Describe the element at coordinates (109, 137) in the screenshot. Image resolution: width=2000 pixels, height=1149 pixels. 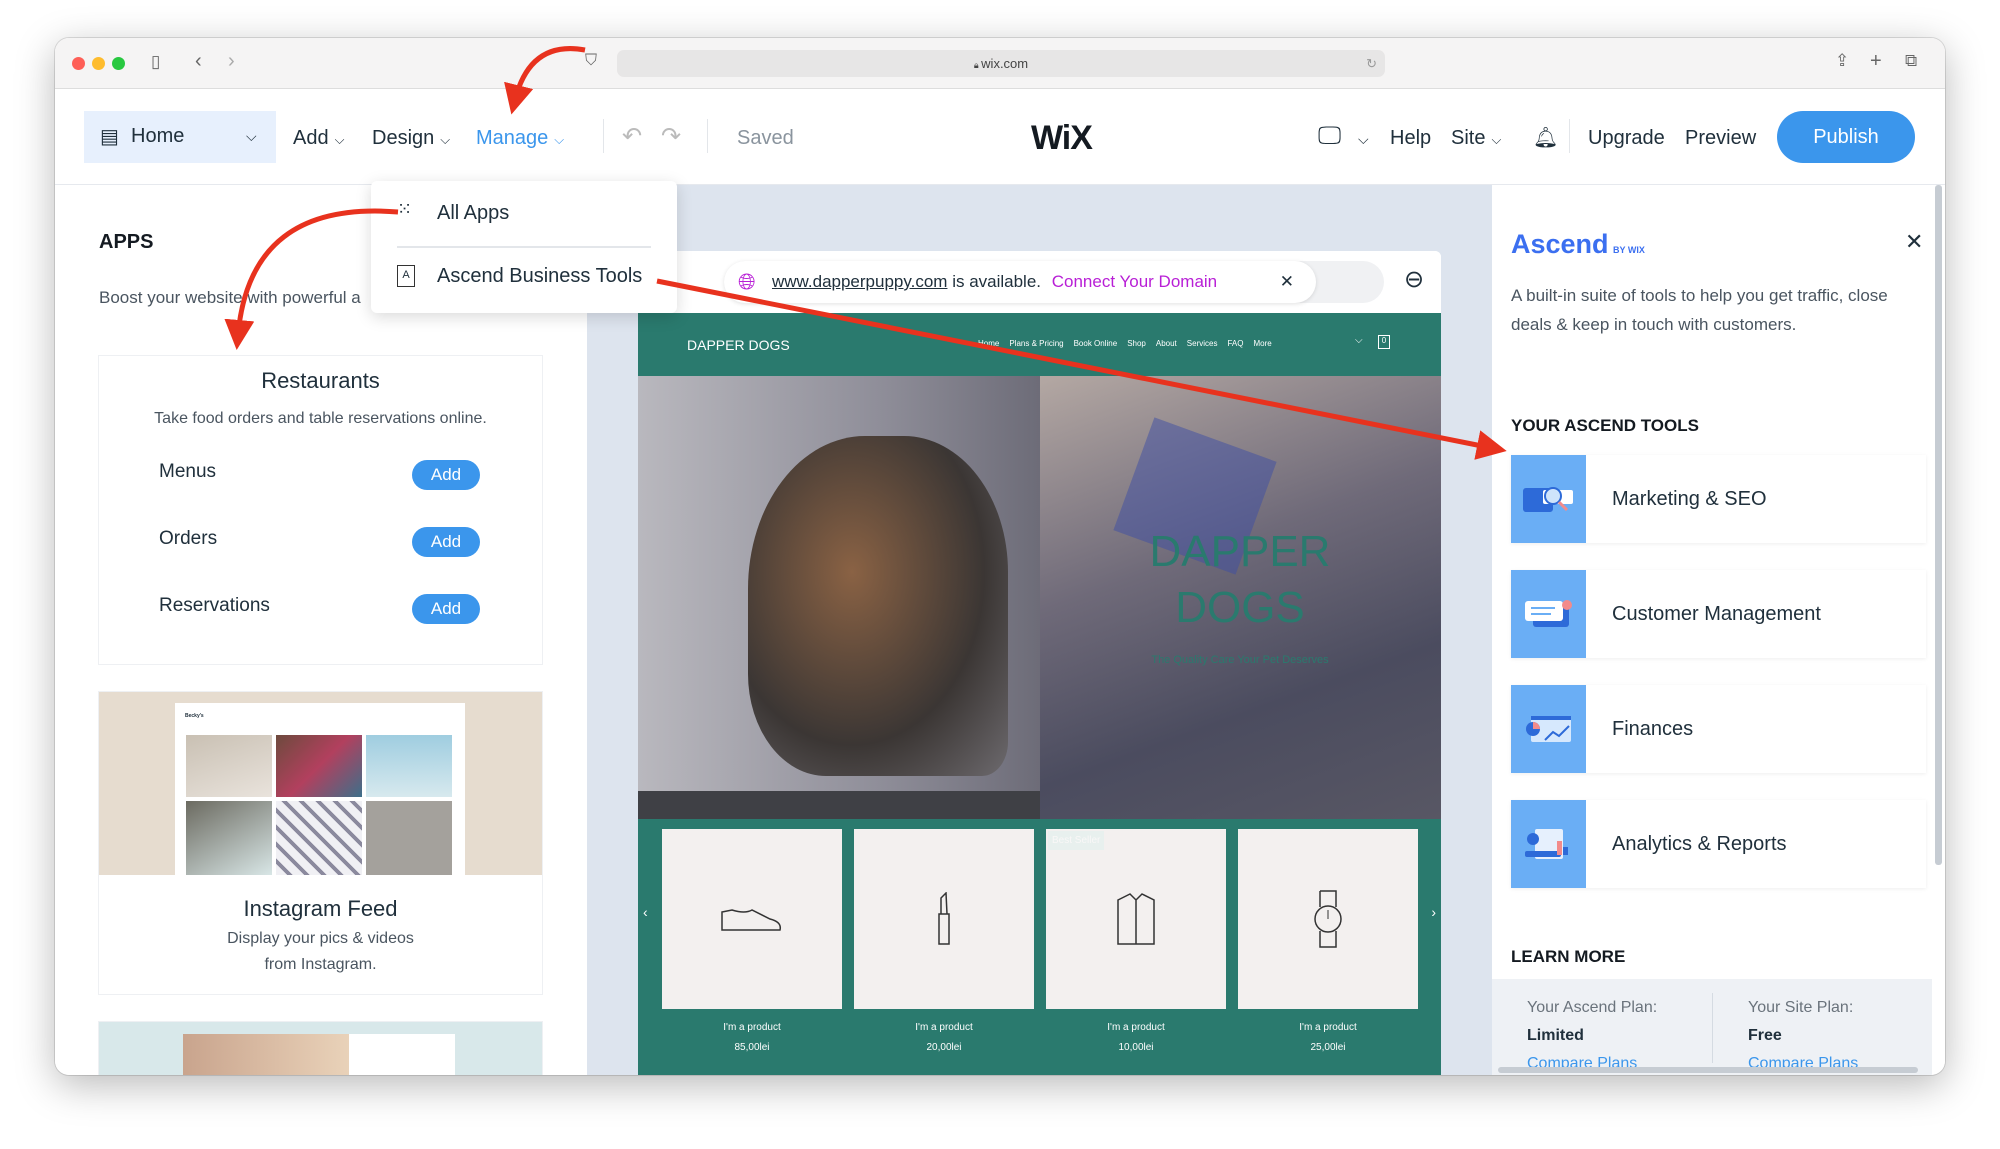
I see `page-icon: ▤` at that location.